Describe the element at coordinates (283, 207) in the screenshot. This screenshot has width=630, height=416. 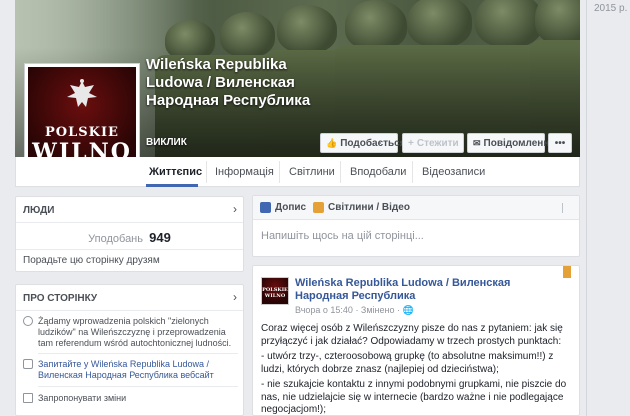
I see `composer-tab-post: Допис` at that location.